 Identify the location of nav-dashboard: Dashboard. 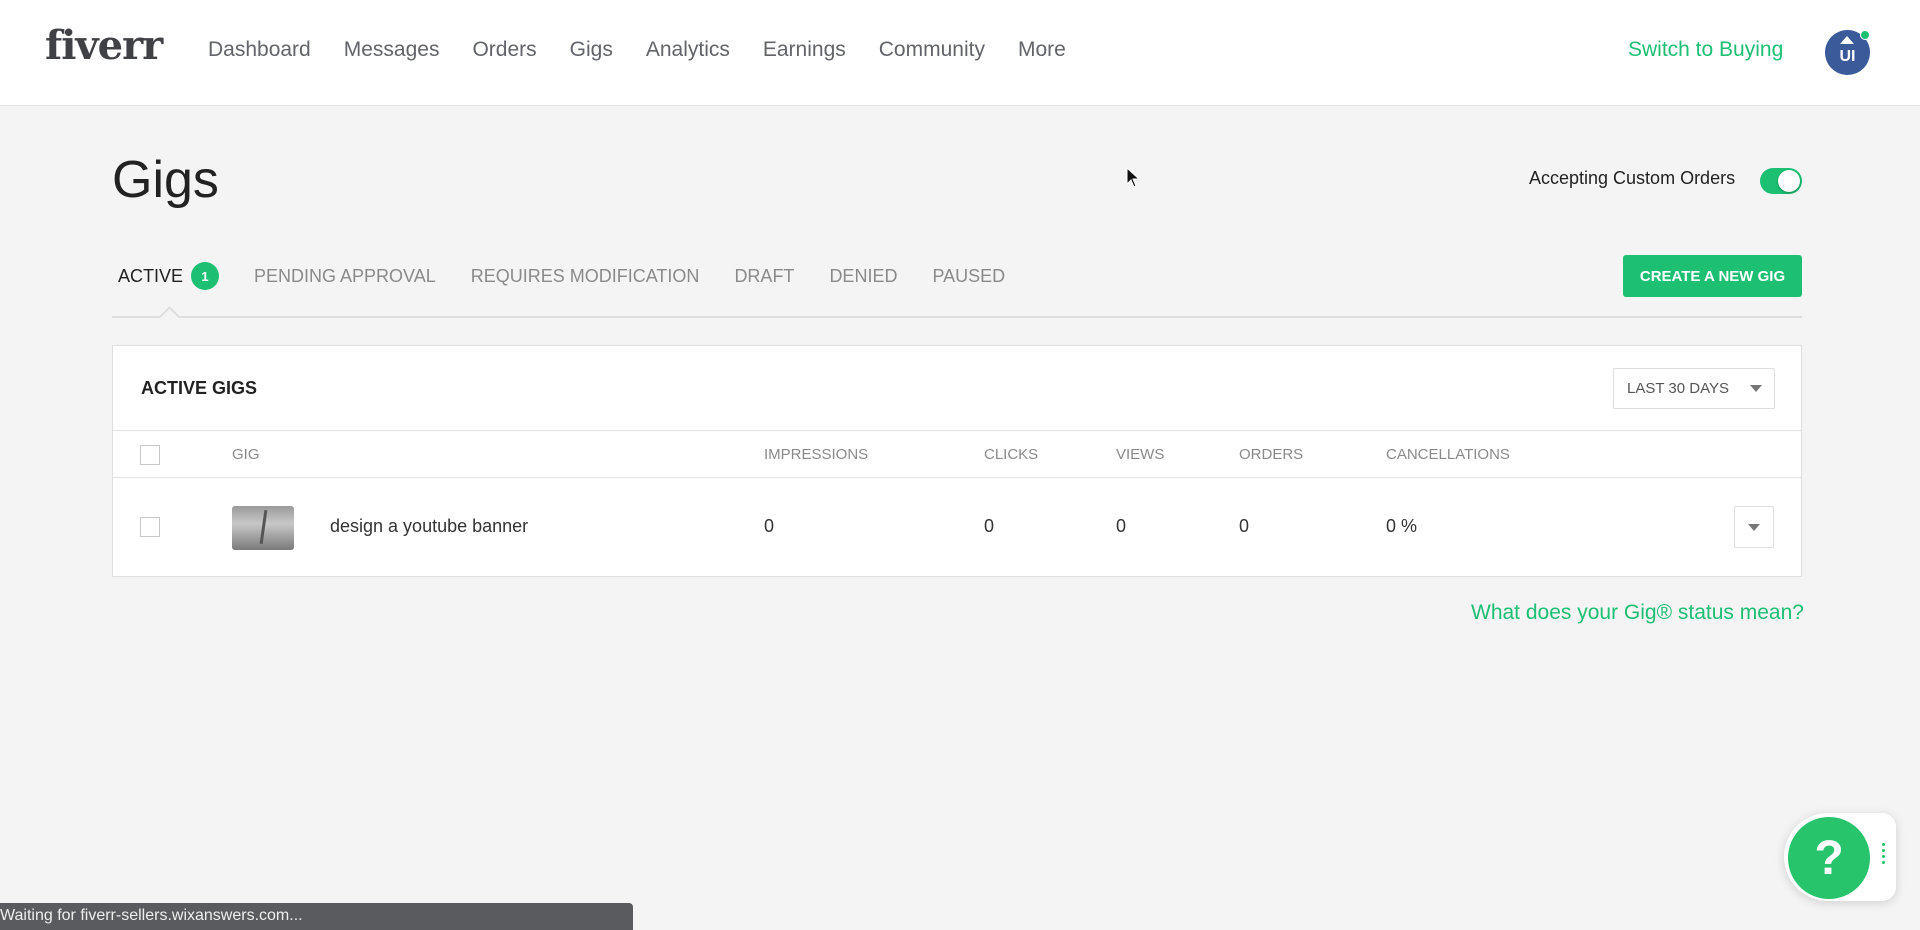
(259, 50).